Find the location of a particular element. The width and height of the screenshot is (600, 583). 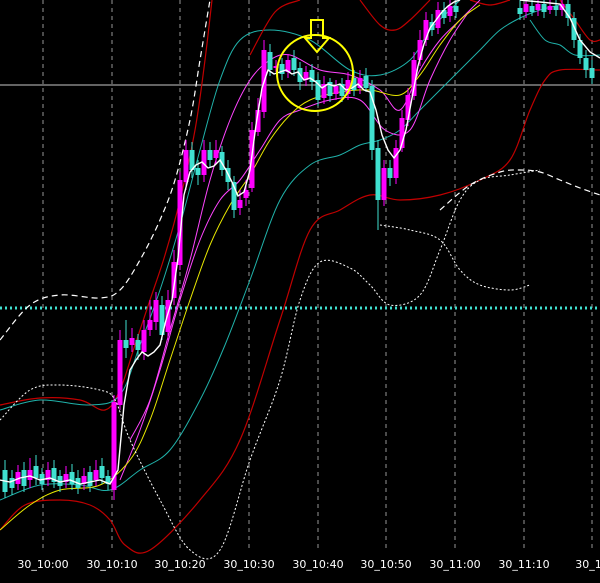

x-tick-label-5: 30_10:50 is located at coordinates (385, 564).